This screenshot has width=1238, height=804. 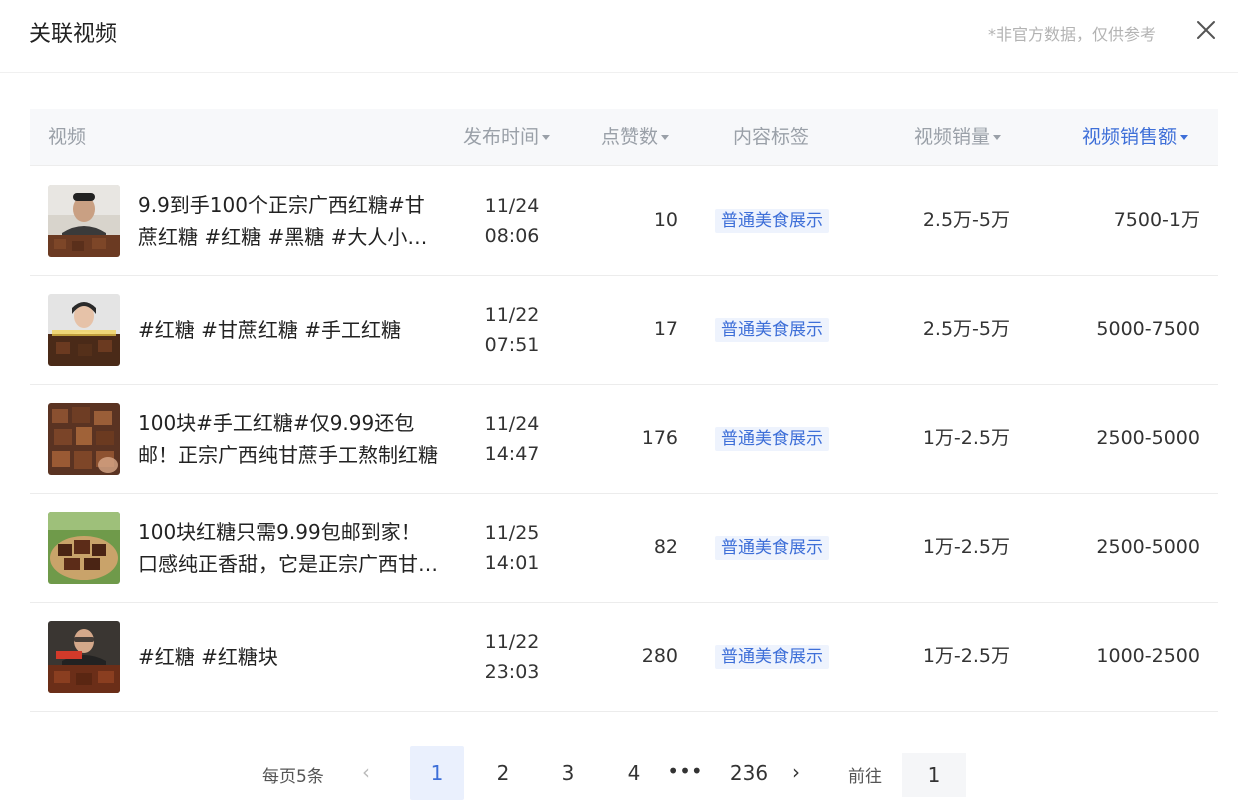 What do you see at coordinates (67, 137) in the screenshot?
I see `column-header-video: 视频` at bounding box center [67, 137].